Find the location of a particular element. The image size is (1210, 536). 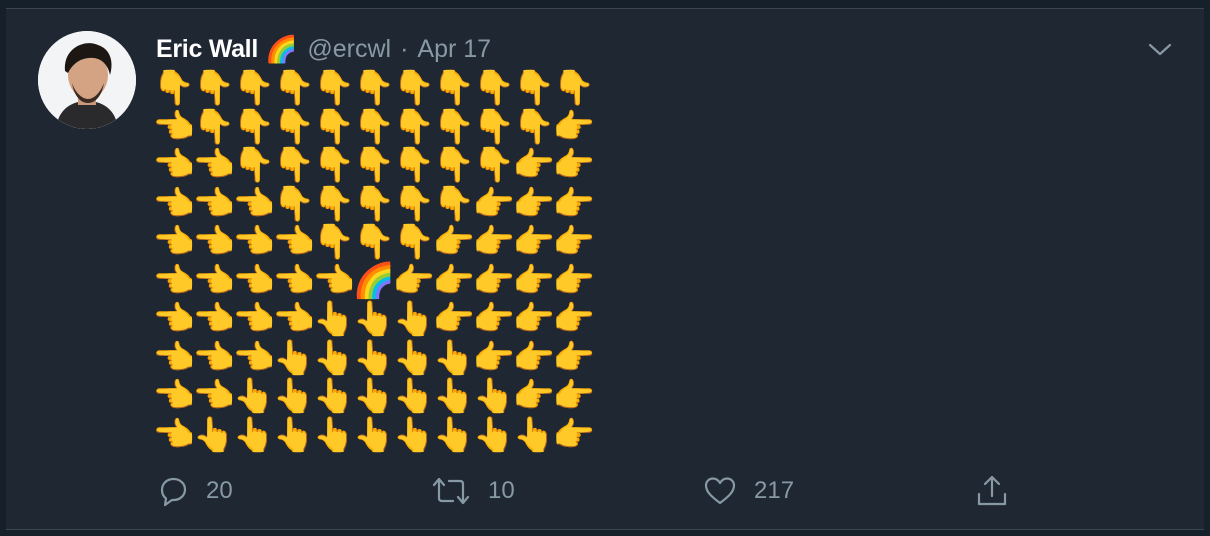

tweet-date: Apr 17 is located at coordinates (454, 49).